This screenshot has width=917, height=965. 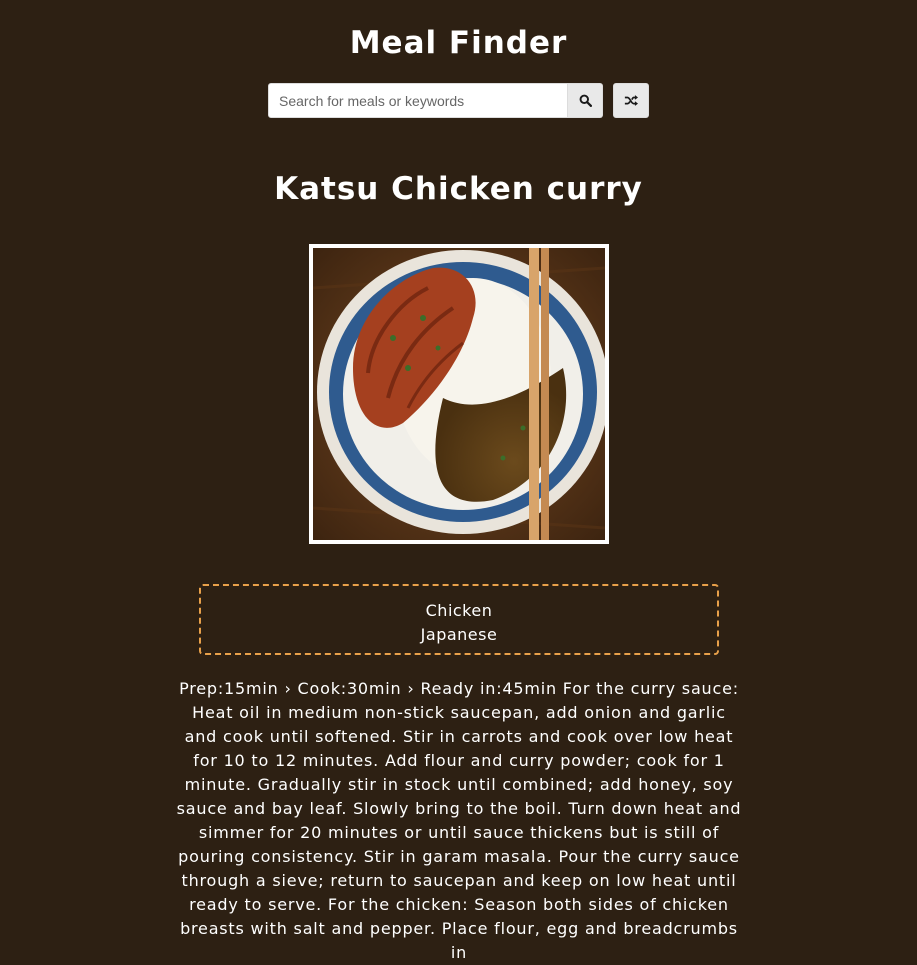 What do you see at coordinates (459, 610) in the screenshot?
I see `meal-category: Chicken` at bounding box center [459, 610].